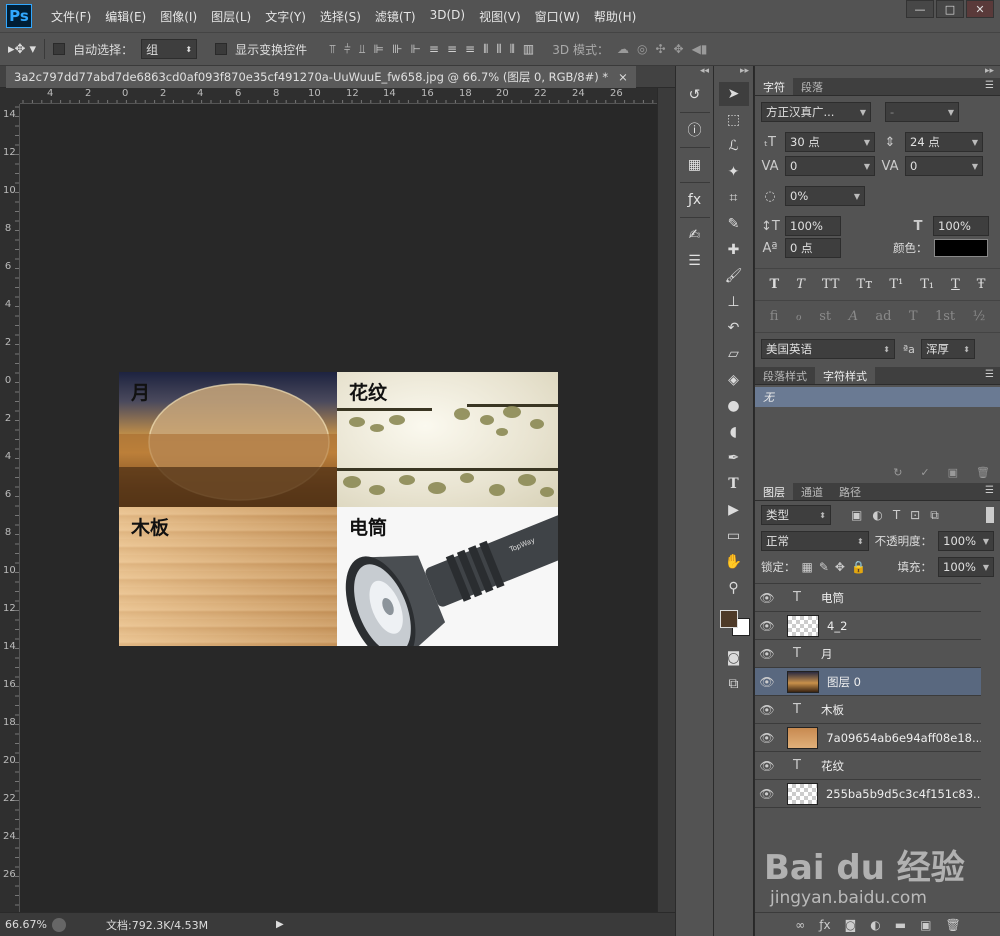 Image resolution: width=1000 pixels, height=936 pixels. Describe the element at coordinates (695, 235) in the screenshot. I see `brush-panel-icon: ✍` at that location.